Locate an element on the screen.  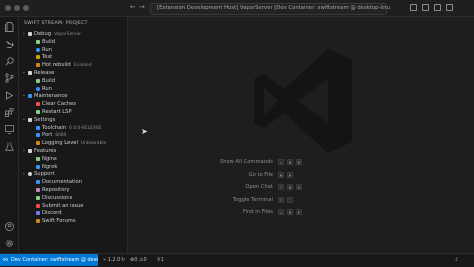
close-window-button is located at coordinates (8, 8).